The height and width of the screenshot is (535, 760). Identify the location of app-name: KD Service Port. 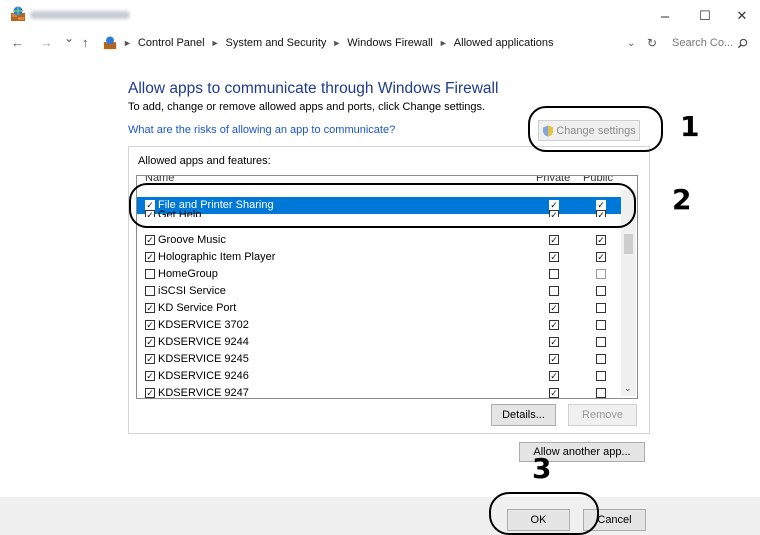
(197, 308).